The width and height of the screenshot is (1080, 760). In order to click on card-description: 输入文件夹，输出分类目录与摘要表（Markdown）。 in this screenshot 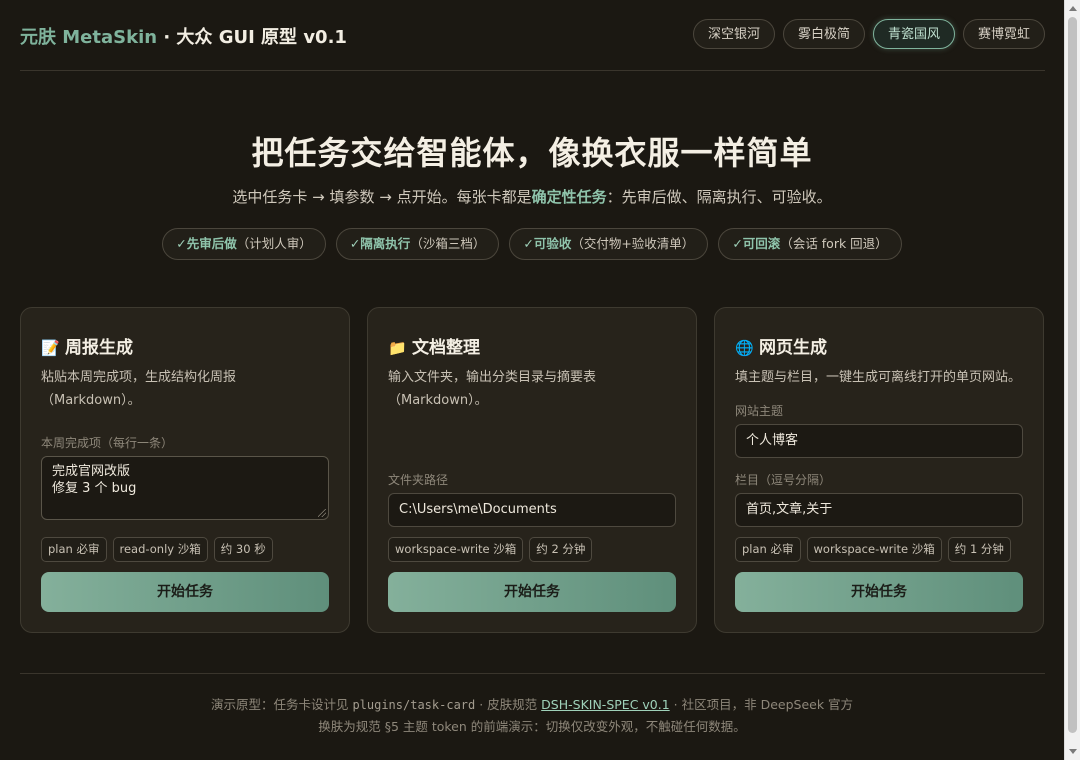, I will do `click(492, 389)`.